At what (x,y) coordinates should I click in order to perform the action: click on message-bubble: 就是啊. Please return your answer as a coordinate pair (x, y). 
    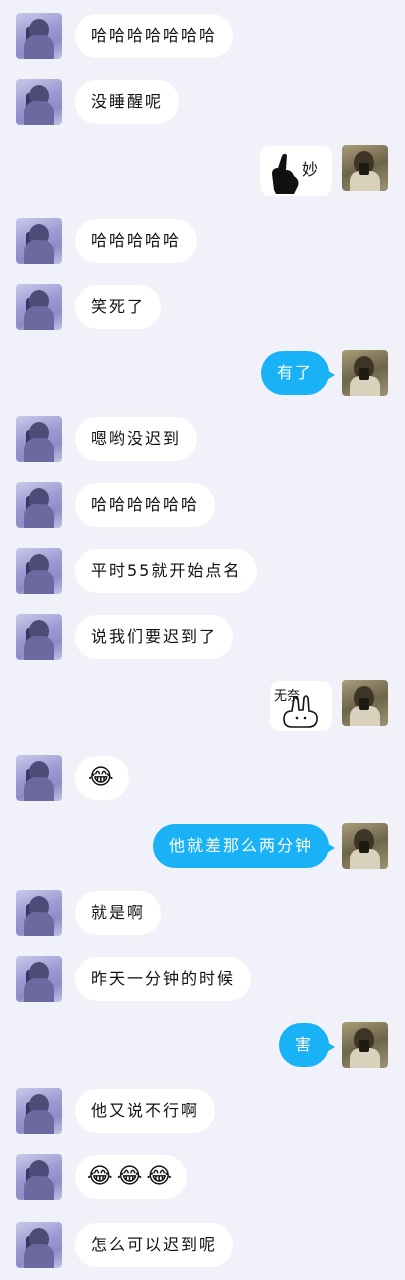
    Looking at the image, I should click on (118, 913).